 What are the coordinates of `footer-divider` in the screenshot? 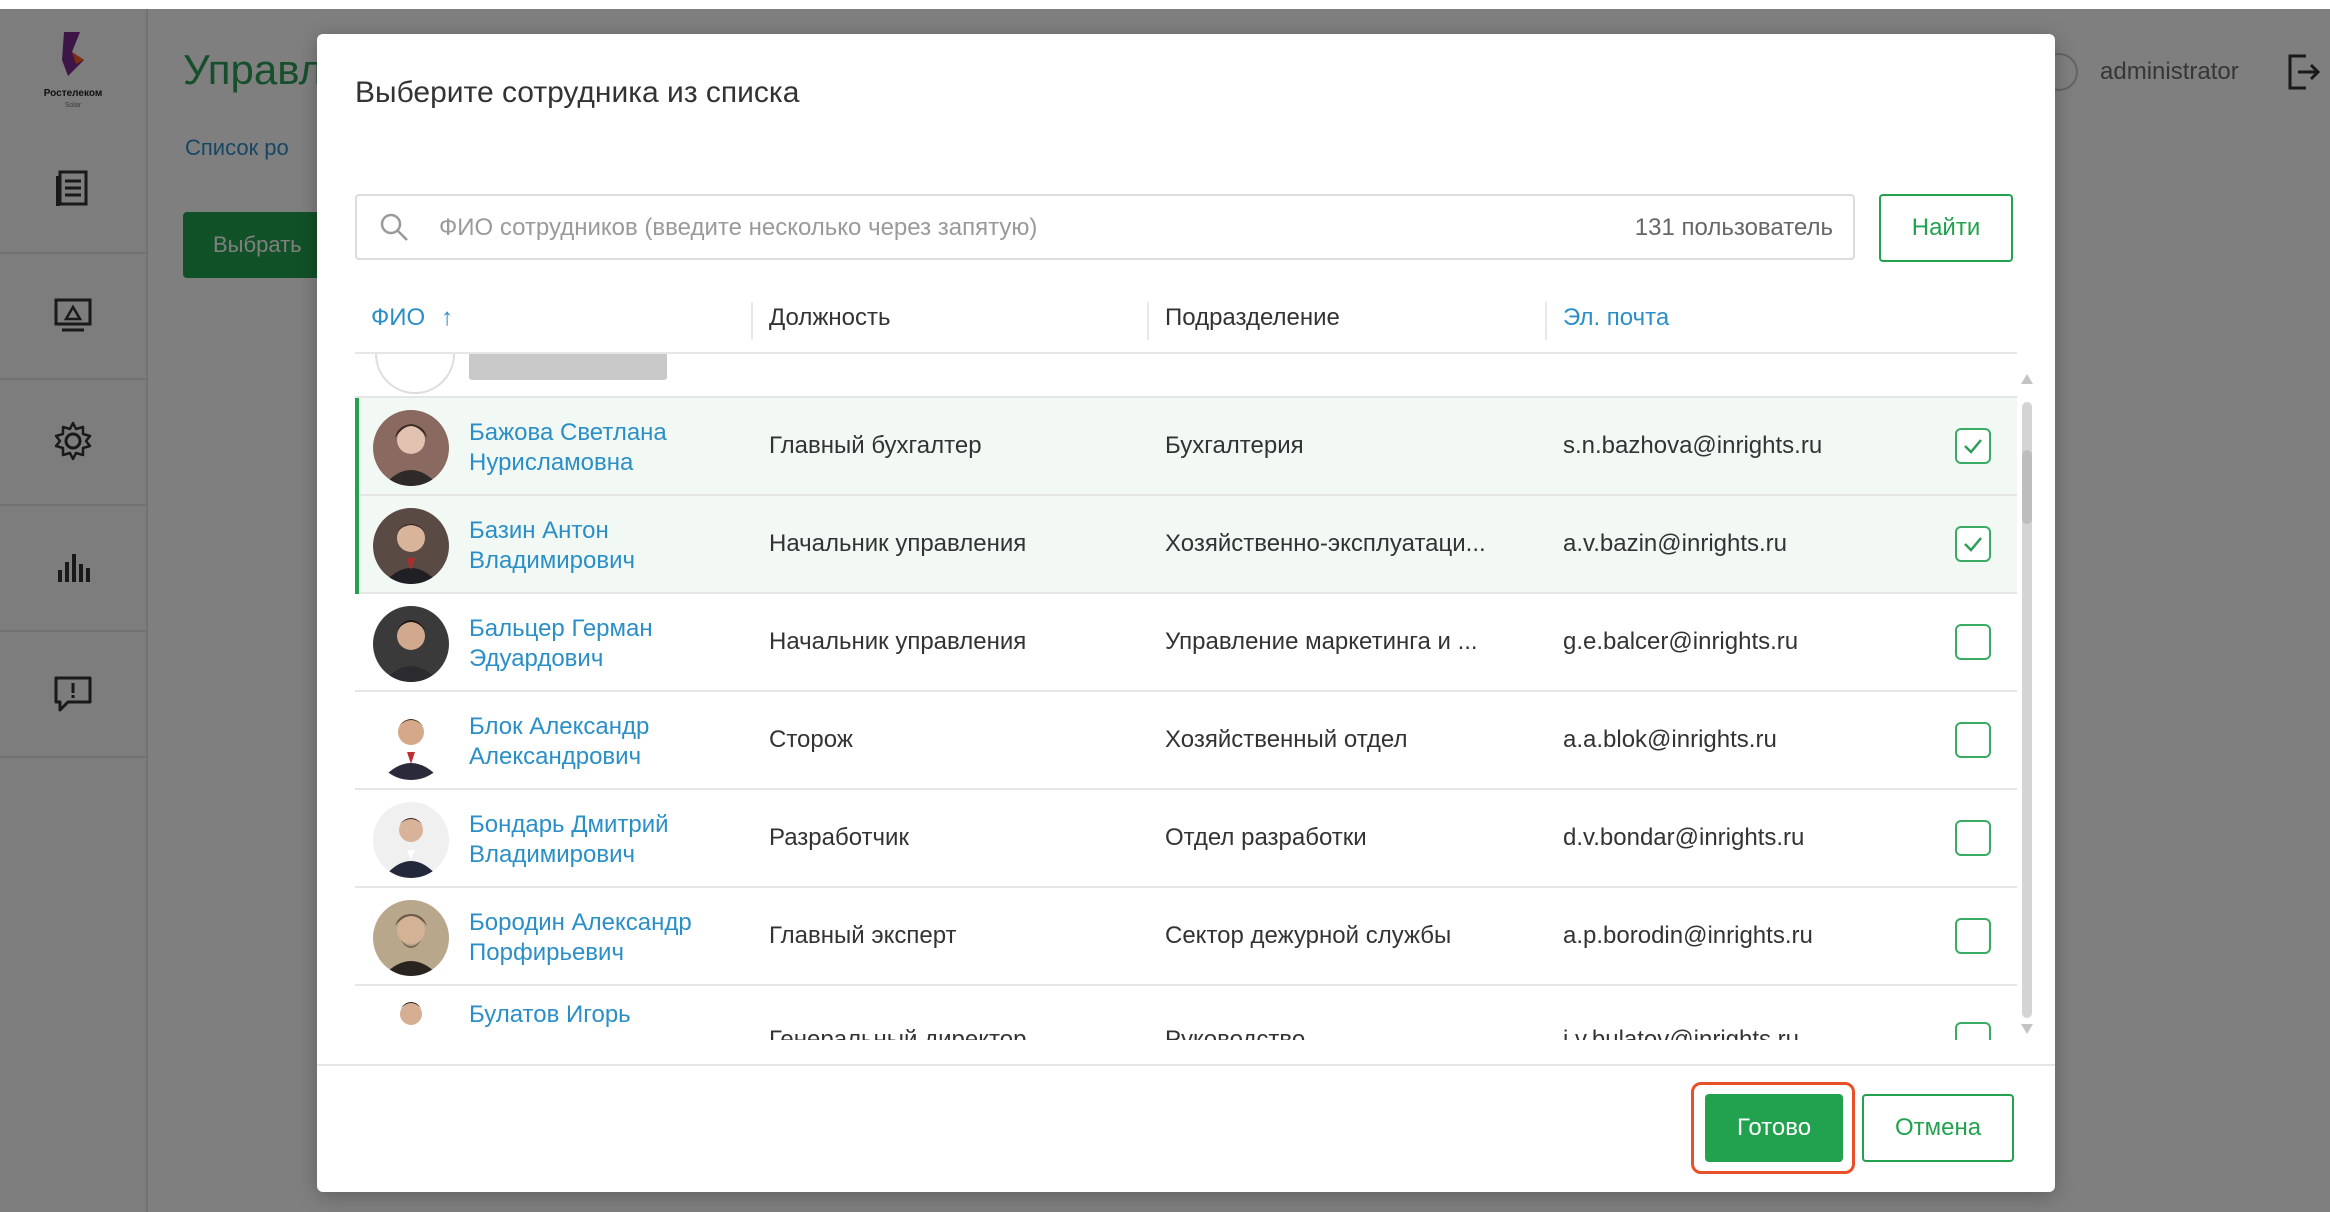 It's located at (1186, 1065).